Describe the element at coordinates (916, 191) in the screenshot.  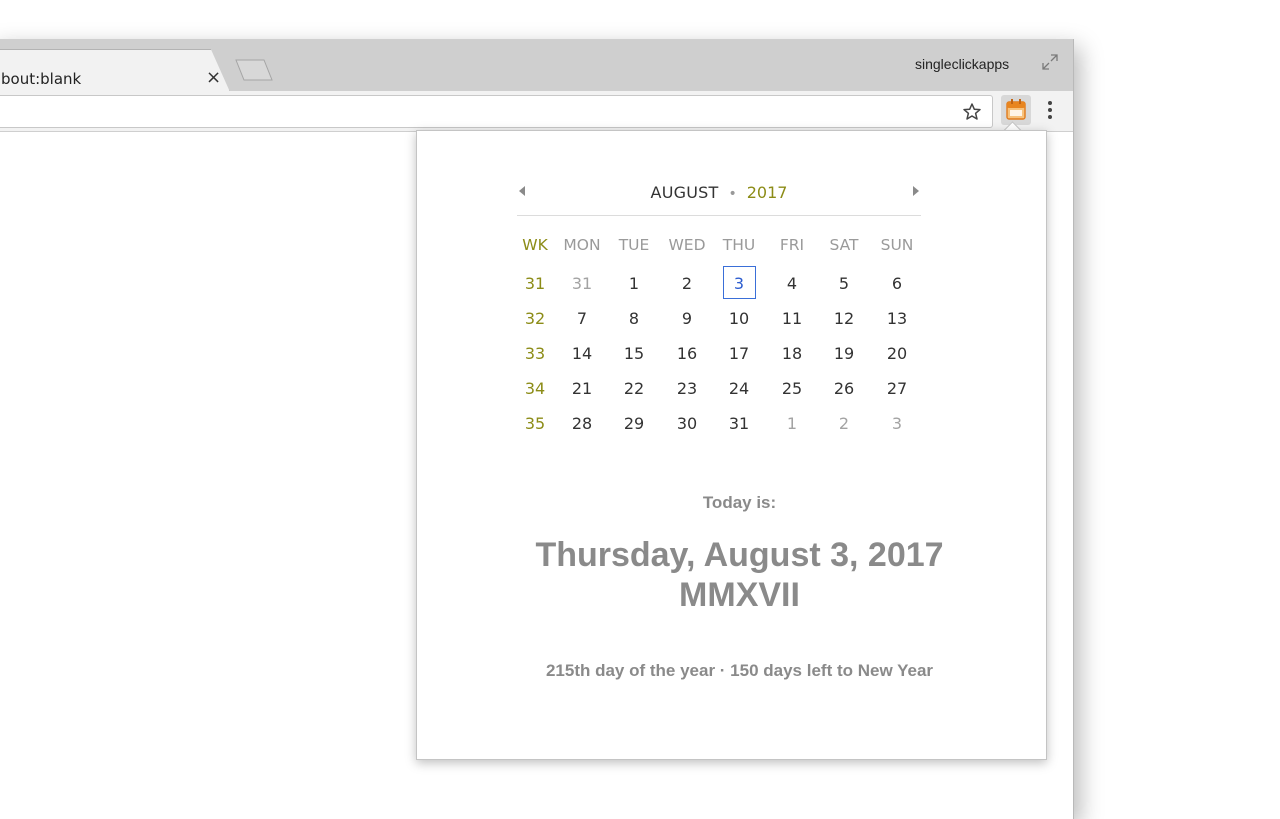
I see `next-month-icon` at that location.